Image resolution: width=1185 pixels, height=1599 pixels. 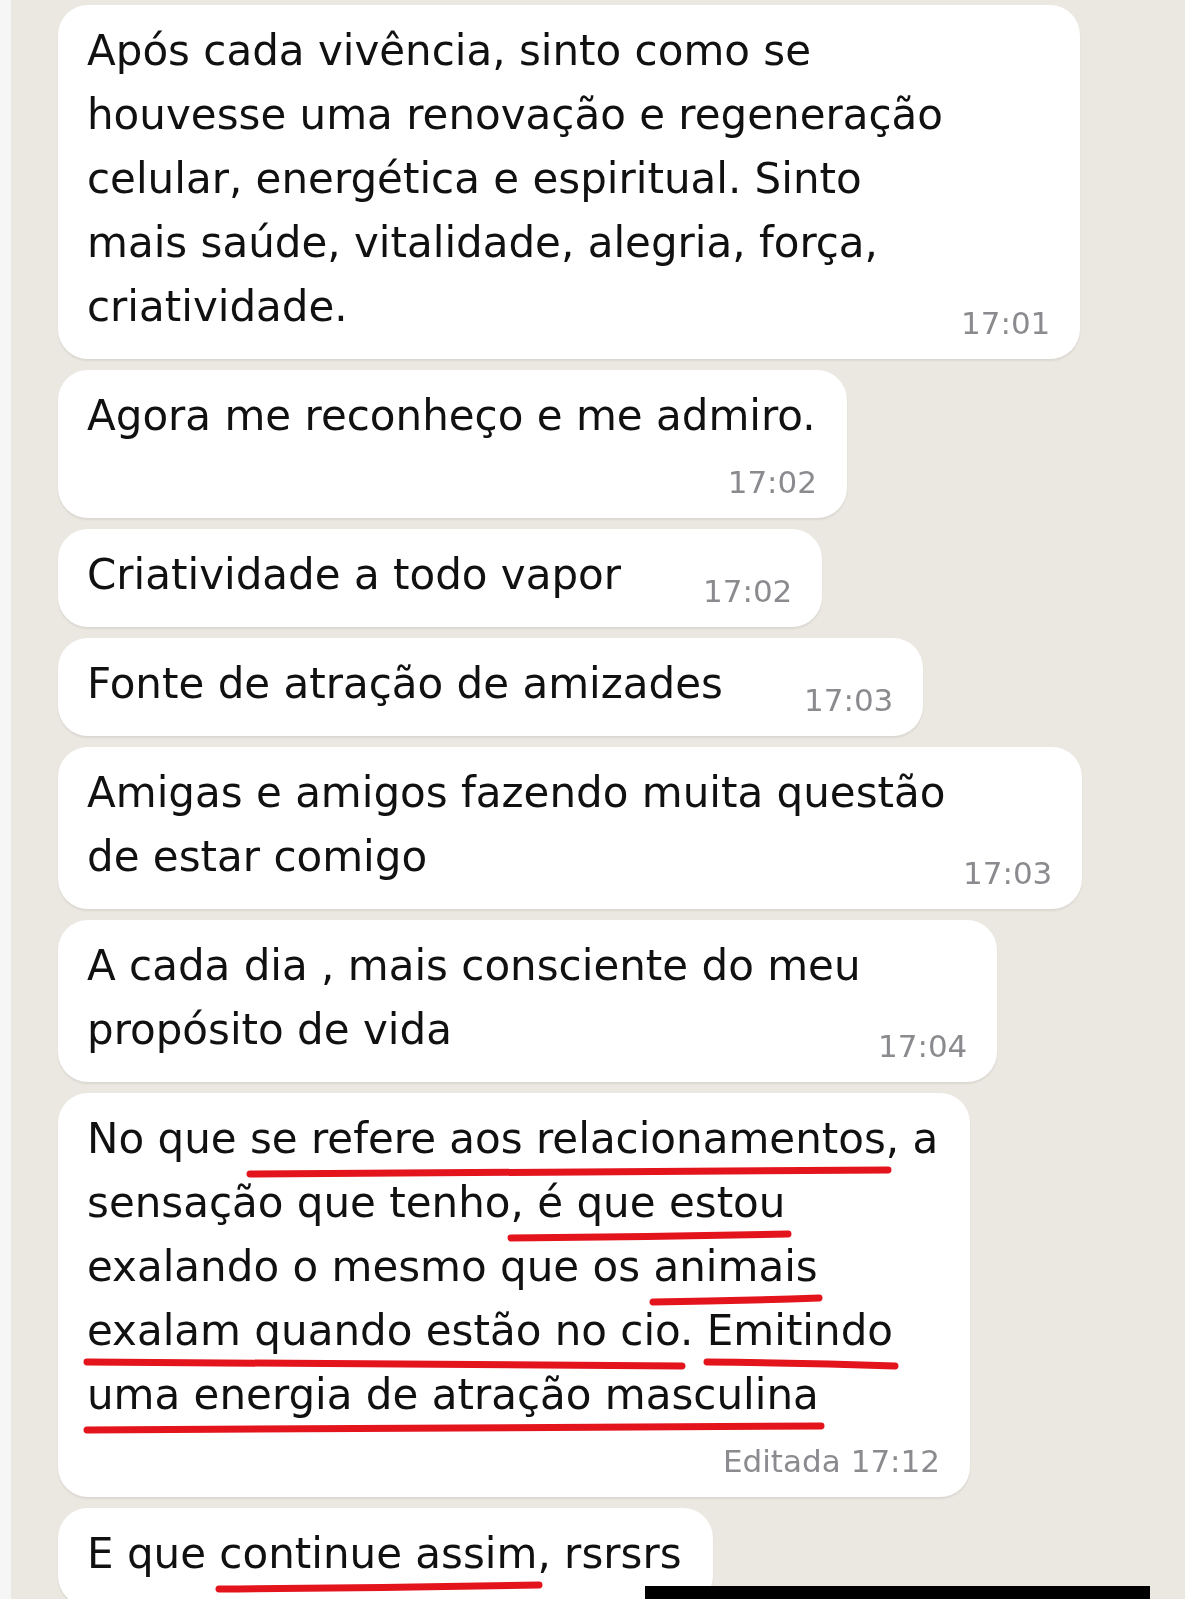 I want to click on message-text: Criatividade a todo vapor, so click(x=355, y=575).